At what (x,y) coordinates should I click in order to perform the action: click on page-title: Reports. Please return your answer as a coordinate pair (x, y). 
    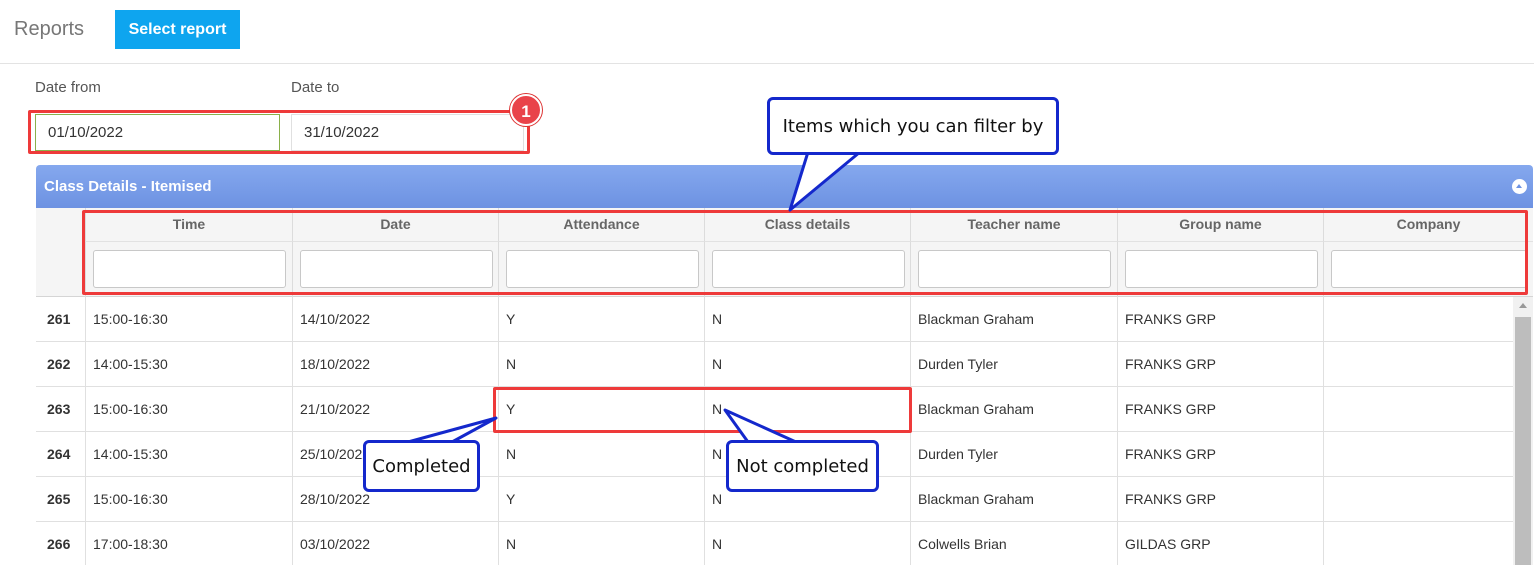
    Looking at the image, I should click on (49, 29).